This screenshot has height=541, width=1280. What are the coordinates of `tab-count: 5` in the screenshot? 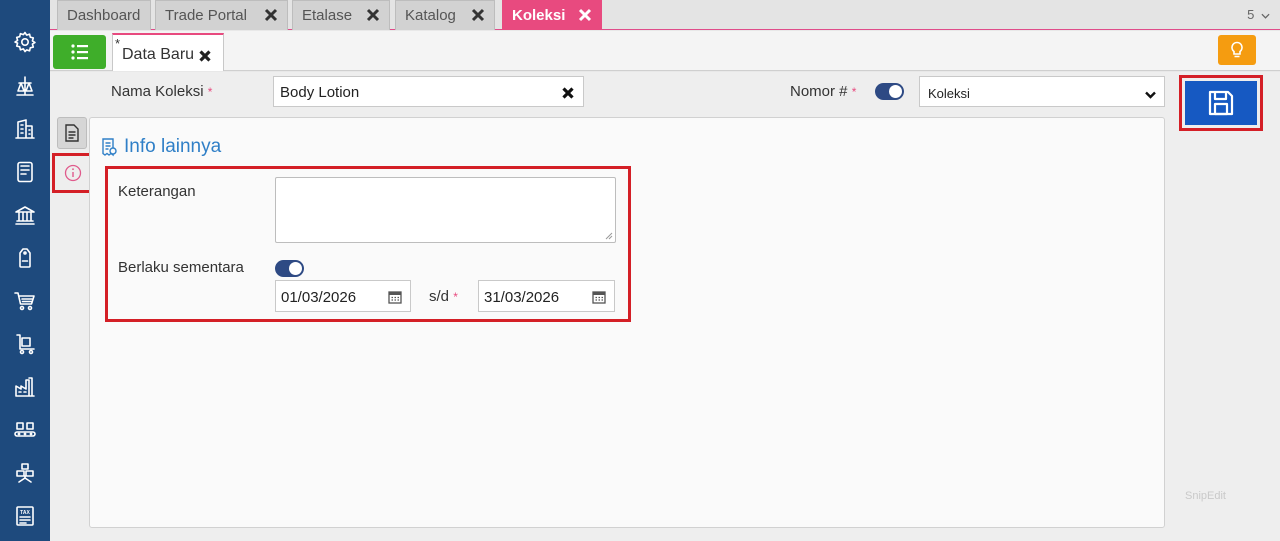 It's located at (1251, 14).